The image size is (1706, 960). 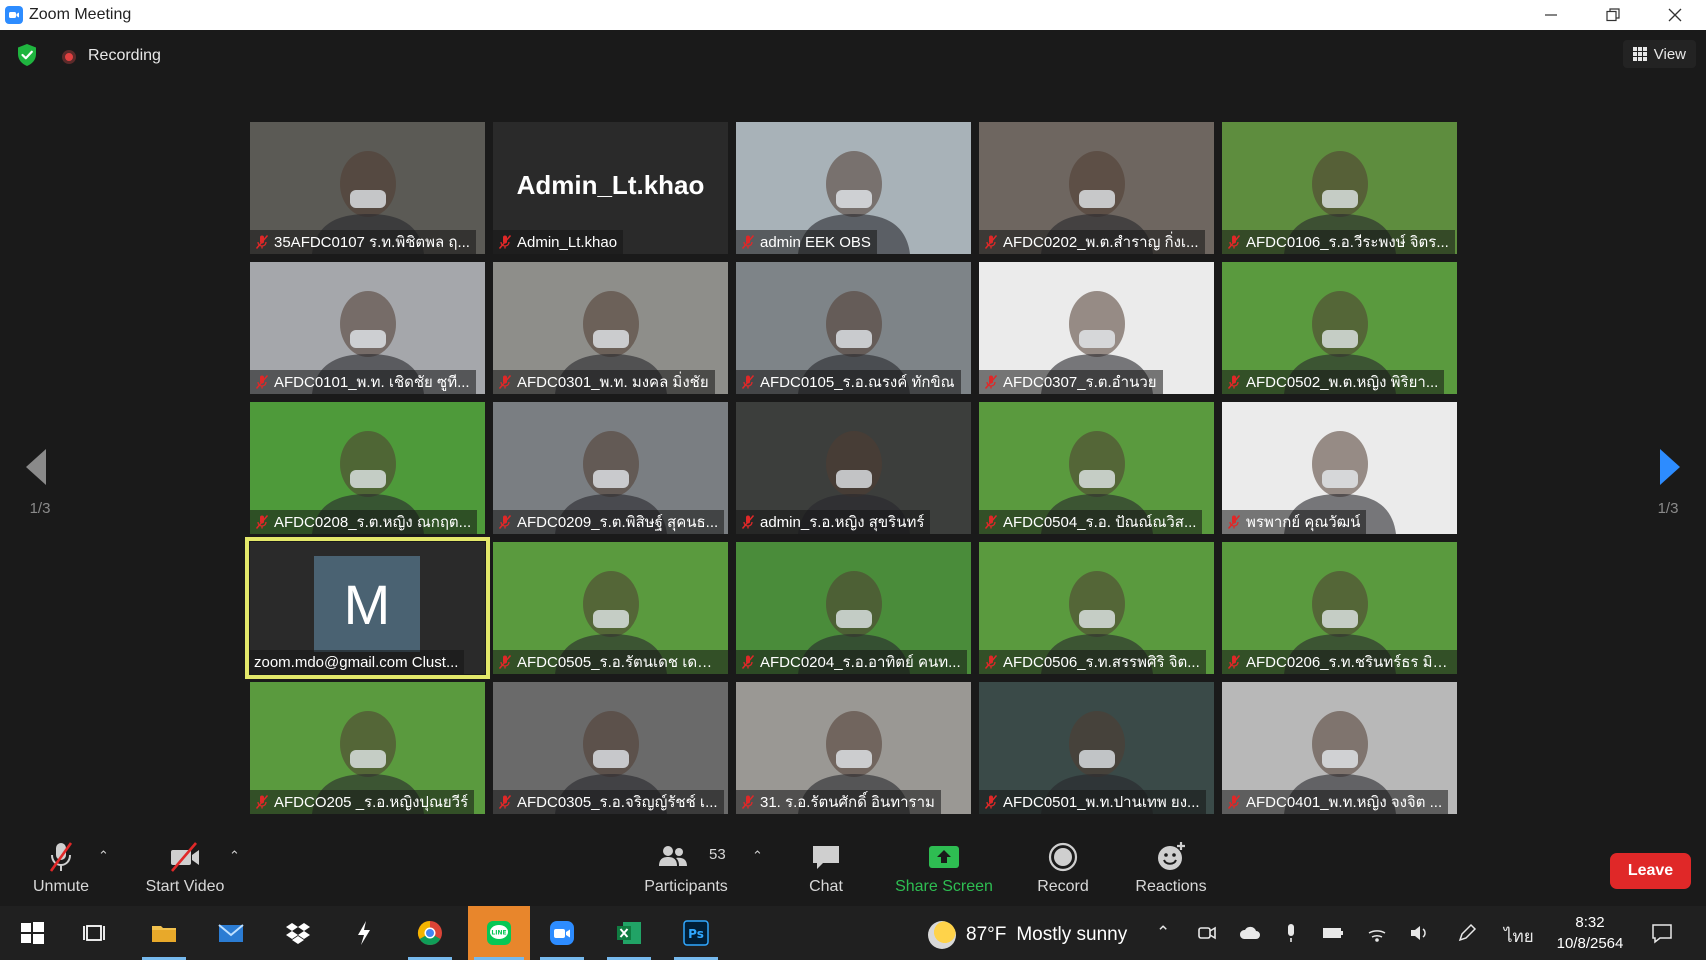 What do you see at coordinates (94, 933) in the screenshot?
I see `task-view-button` at bounding box center [94, 933].